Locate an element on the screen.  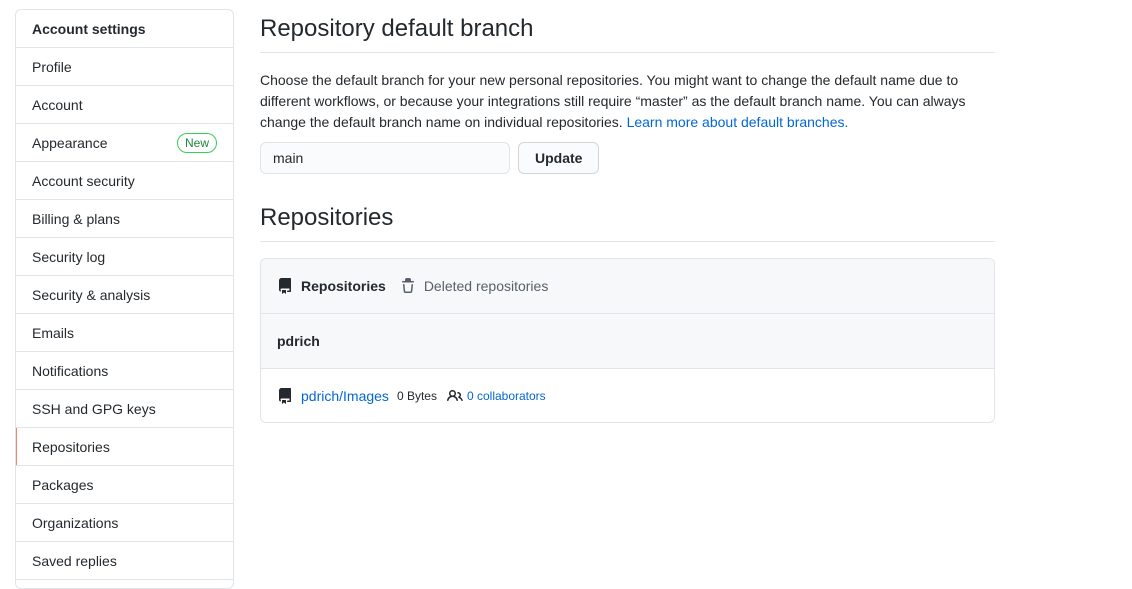
sidebar-item-label: Packages is located at coordinates (63, 484).